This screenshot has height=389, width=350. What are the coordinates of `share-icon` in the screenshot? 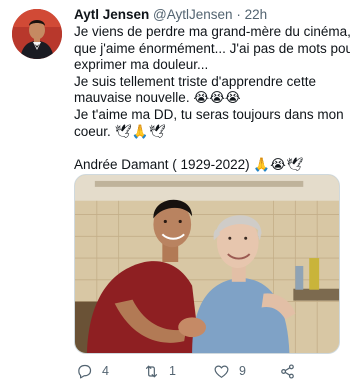 It's located at (287, 371).